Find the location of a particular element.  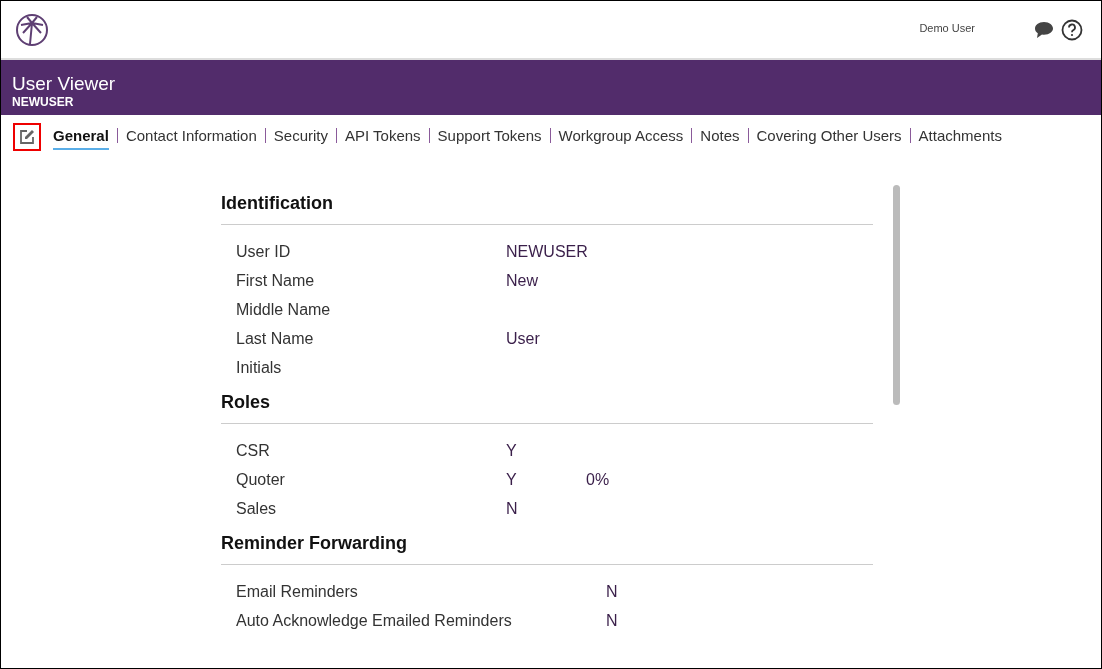

edit-icon is located at coordinates (27, 137).